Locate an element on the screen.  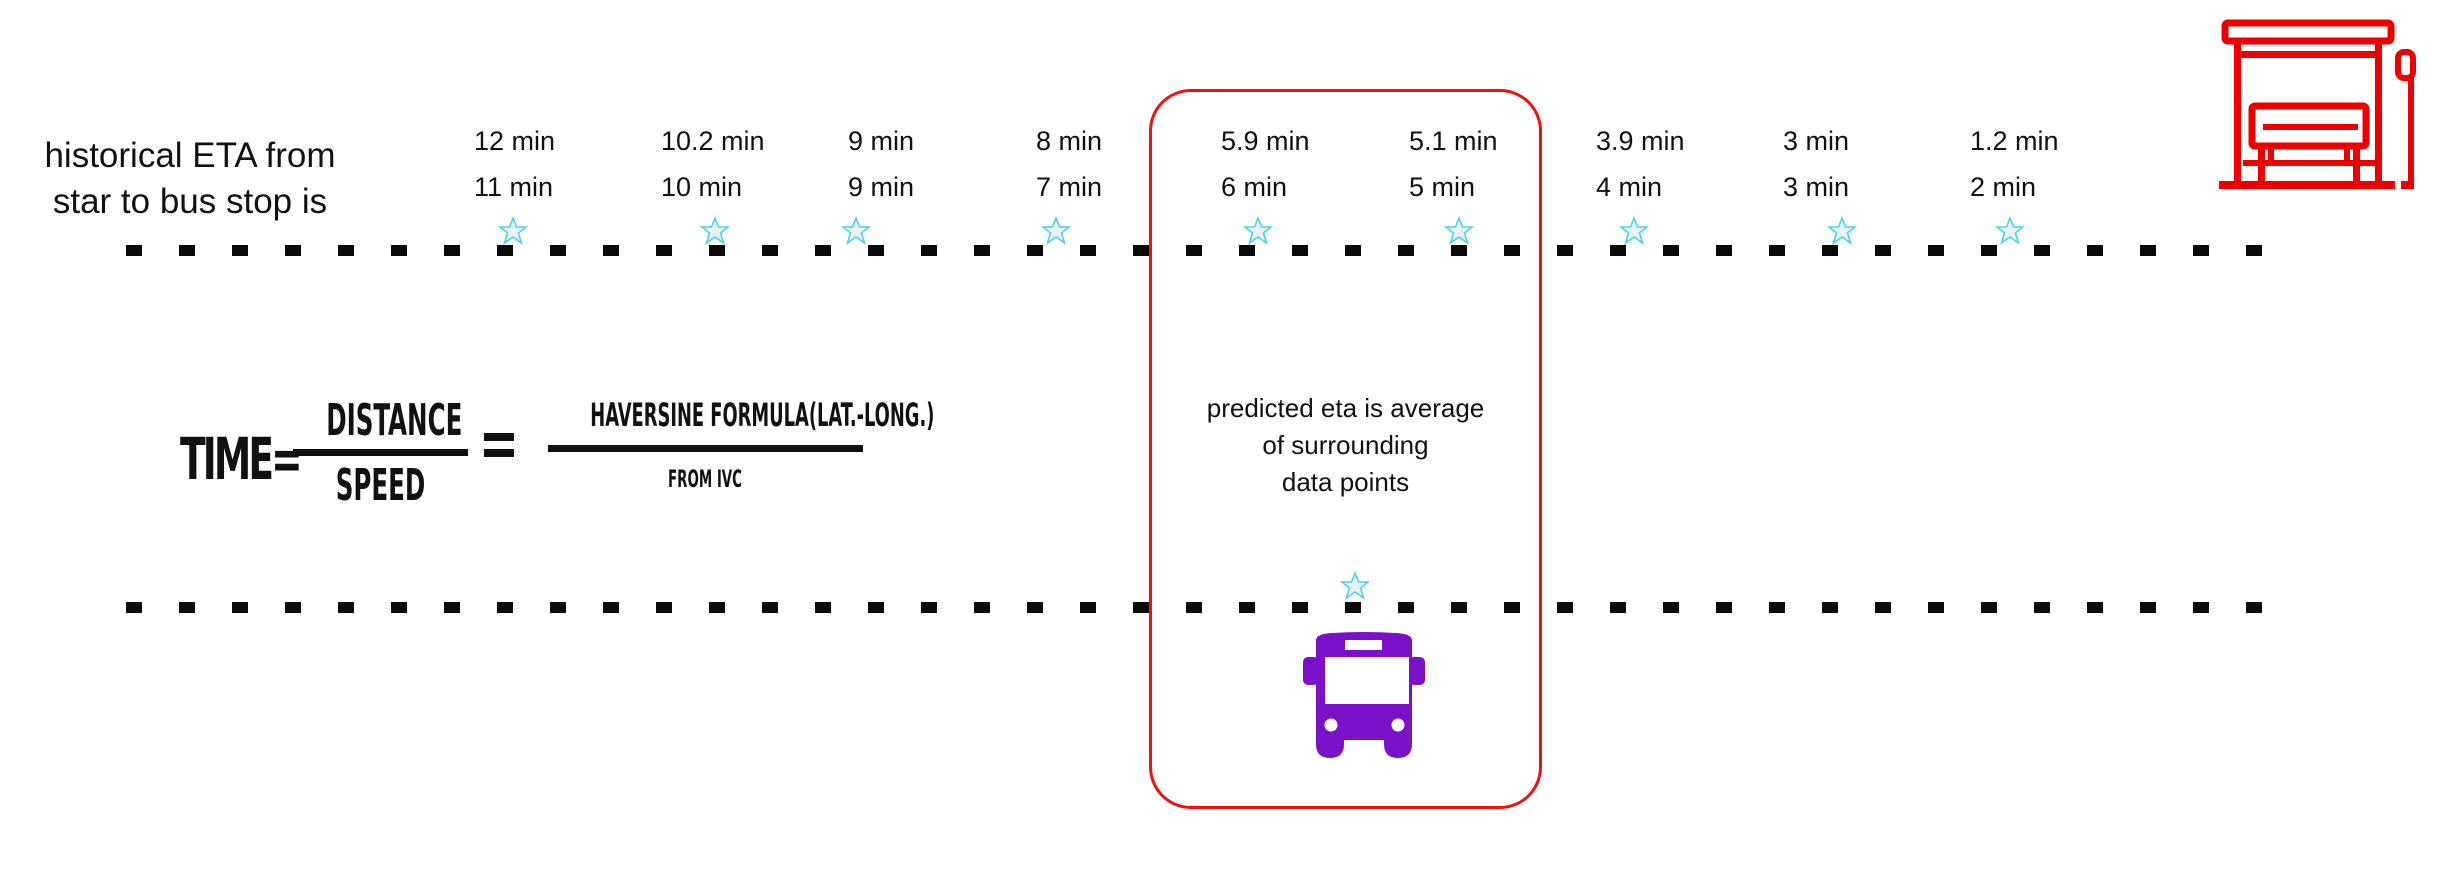
intro-line-2: star to bus stop is is located at coordinates (190, 201).